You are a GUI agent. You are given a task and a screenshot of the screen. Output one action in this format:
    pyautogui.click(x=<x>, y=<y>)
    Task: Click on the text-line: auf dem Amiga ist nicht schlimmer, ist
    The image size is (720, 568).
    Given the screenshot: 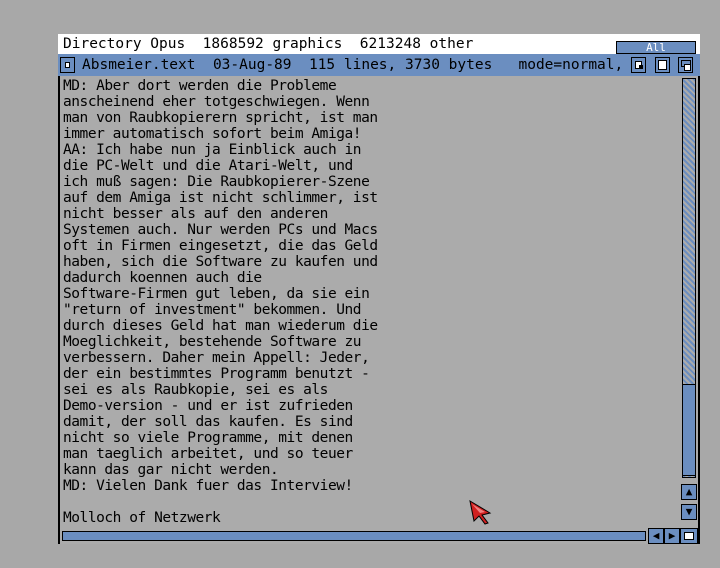 What is the action you would take?
    pyautogui.click(x=220, y=198)
    